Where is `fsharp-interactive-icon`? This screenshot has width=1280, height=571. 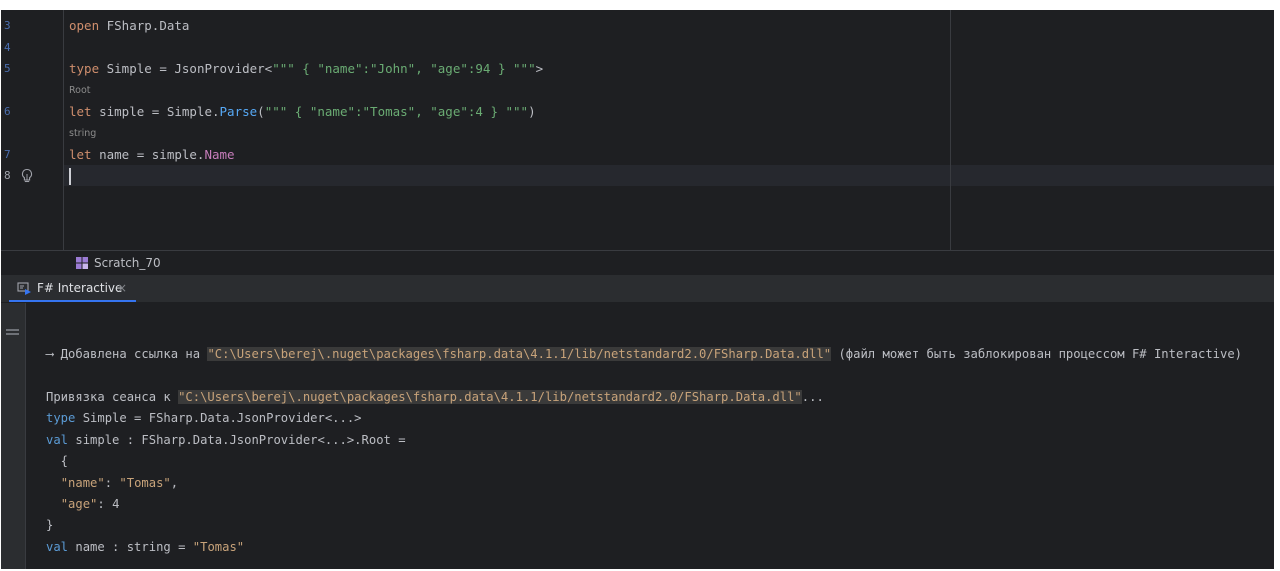
fsharp-interactive-icon is located at coordinates (24, 288).